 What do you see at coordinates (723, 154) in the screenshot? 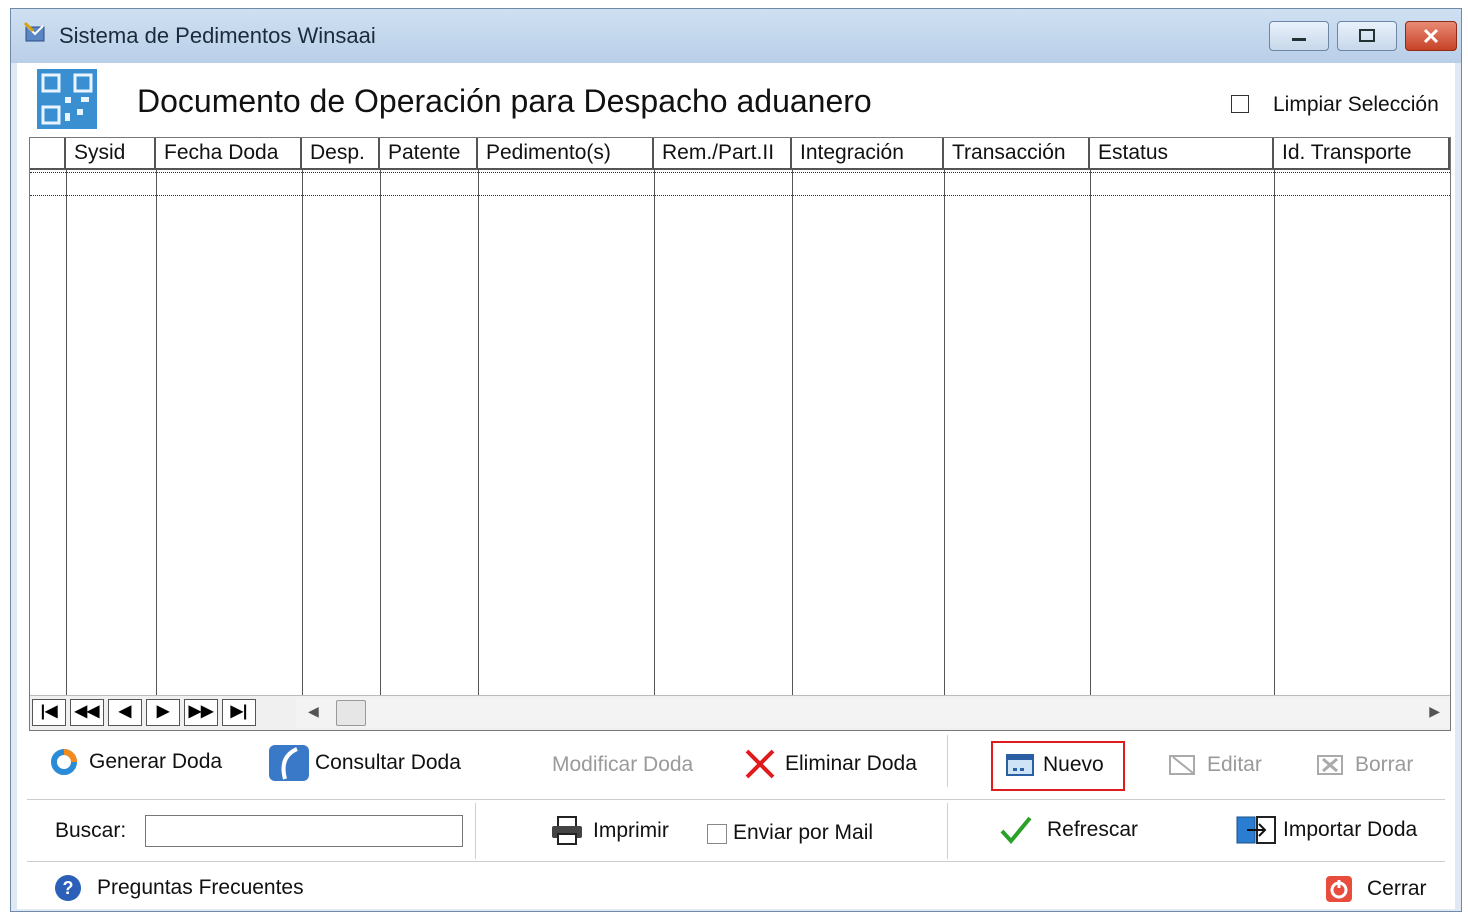
I see `column-header-rem-part: Rem./Part.II` at bounding box center [723, 154].